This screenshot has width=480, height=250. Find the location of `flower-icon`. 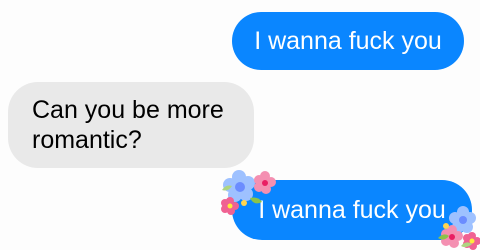

flower-icon is located at coordinates (471, 241).